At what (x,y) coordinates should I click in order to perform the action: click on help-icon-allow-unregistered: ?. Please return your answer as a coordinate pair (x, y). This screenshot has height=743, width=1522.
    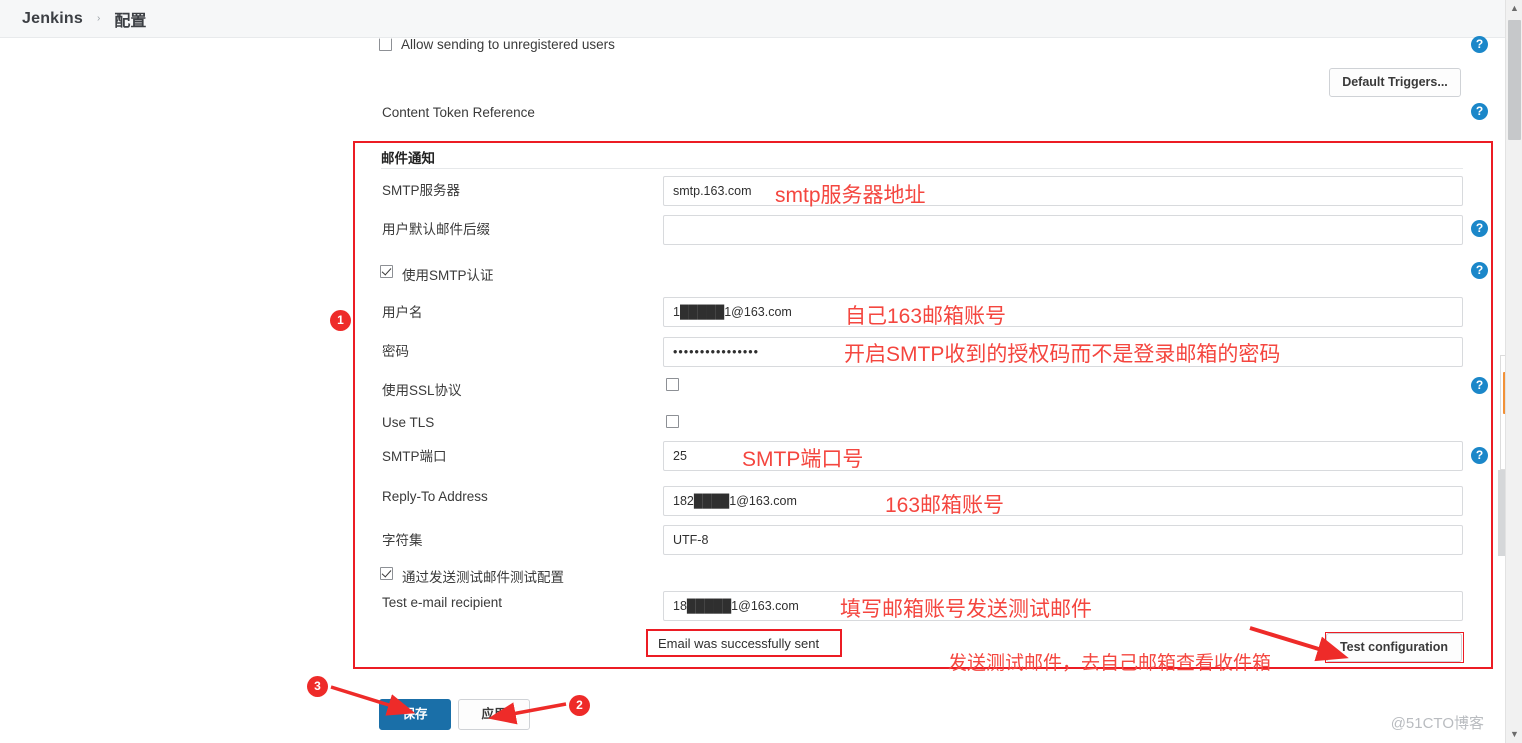
    Looking at the image, I should click on (1479, 44).